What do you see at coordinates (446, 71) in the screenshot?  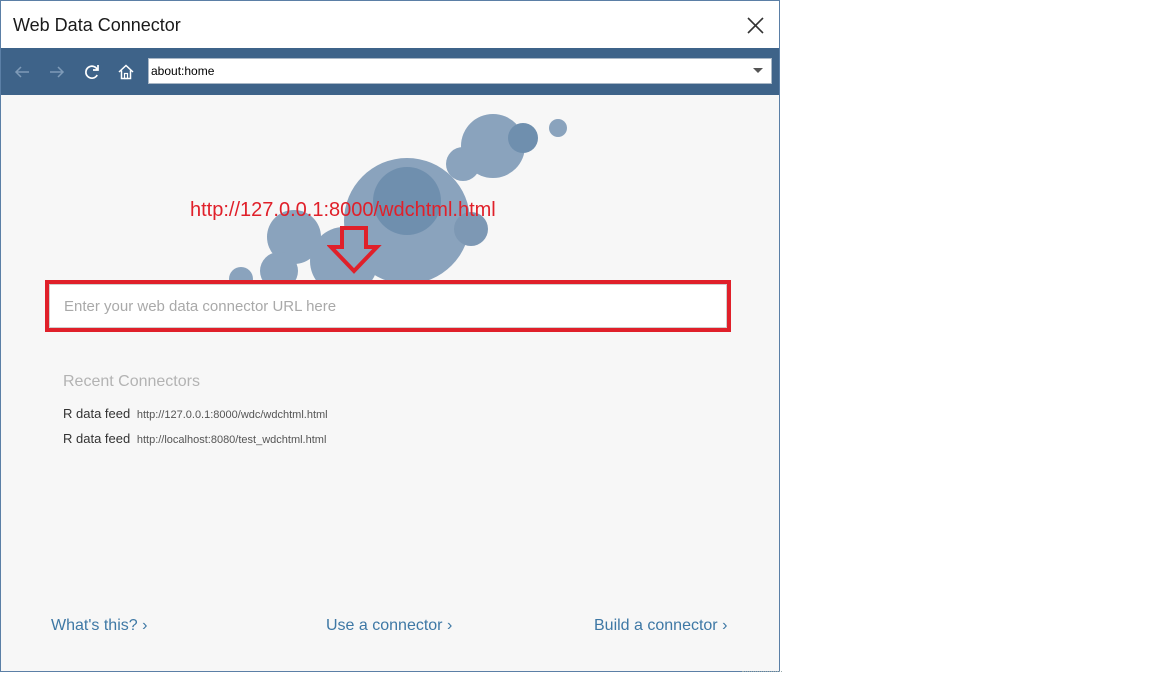 I see `address-input` at bounding box center [446, 71].